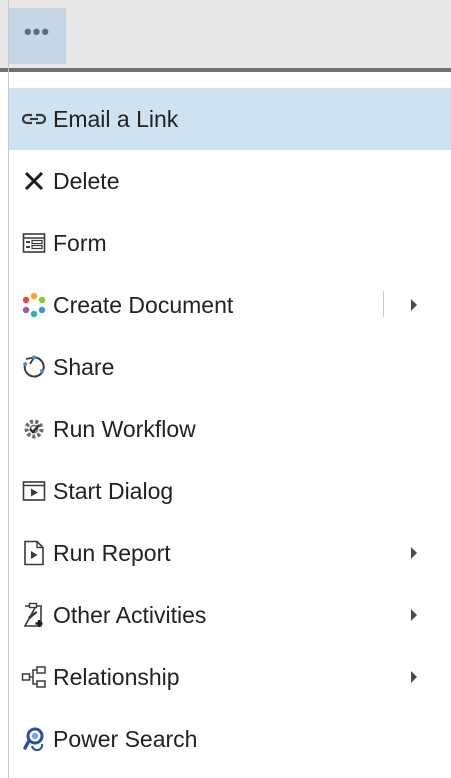 The height and width of the screenshot is (778, 451). I want to click on menu-item-share: Share, so click(230, 367).